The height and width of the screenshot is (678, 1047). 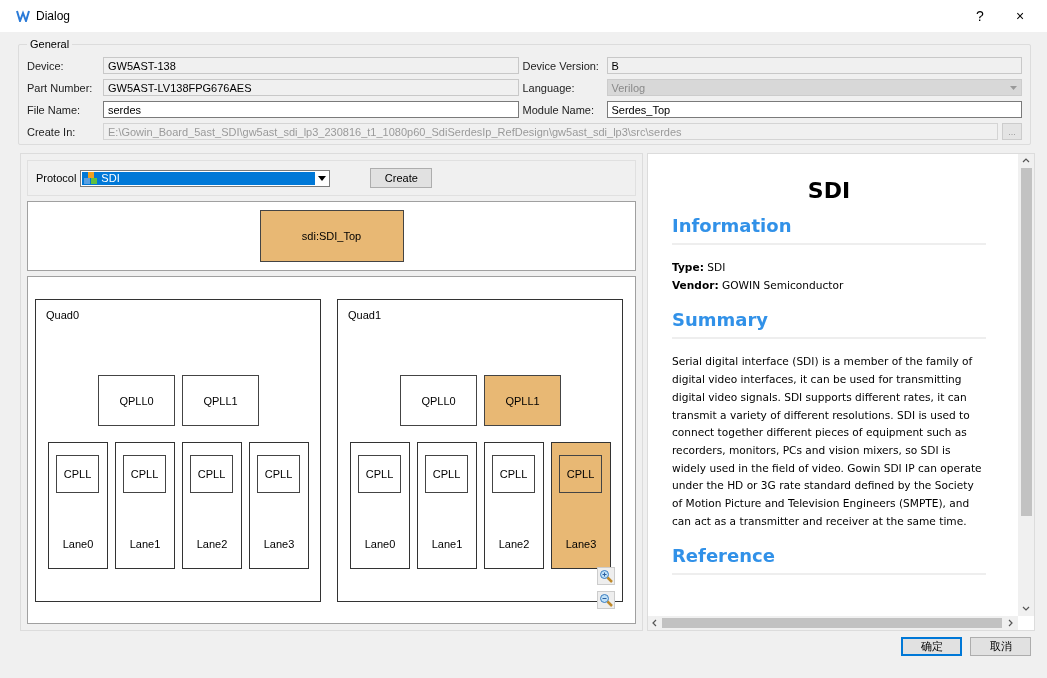 I want to click on group-title: General, so click(x=50, y=44).